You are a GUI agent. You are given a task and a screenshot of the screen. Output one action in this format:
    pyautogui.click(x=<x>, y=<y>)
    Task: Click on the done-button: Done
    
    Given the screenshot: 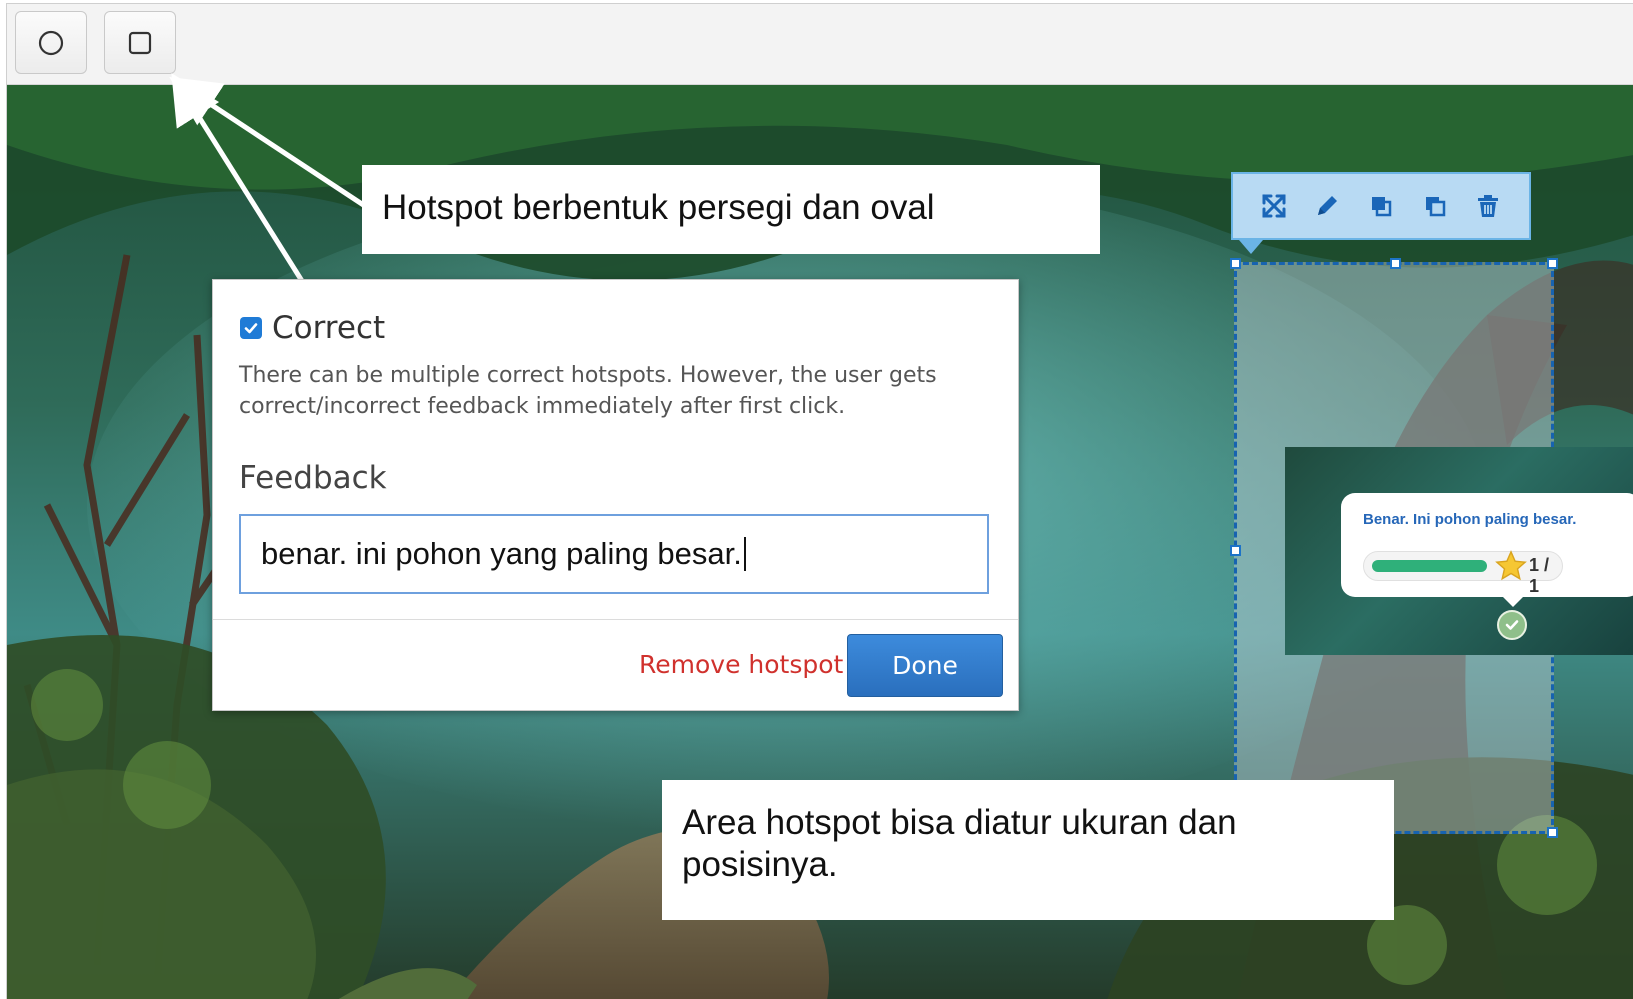 What is the action you would take?
    pyautogui.click(x=925, y=665)
    